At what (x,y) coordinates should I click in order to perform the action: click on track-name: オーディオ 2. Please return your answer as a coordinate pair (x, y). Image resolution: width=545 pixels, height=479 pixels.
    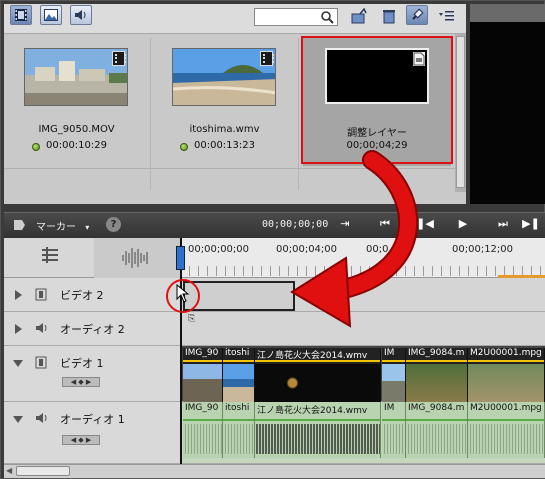
    Looking at the image, I should click on (92, 329).